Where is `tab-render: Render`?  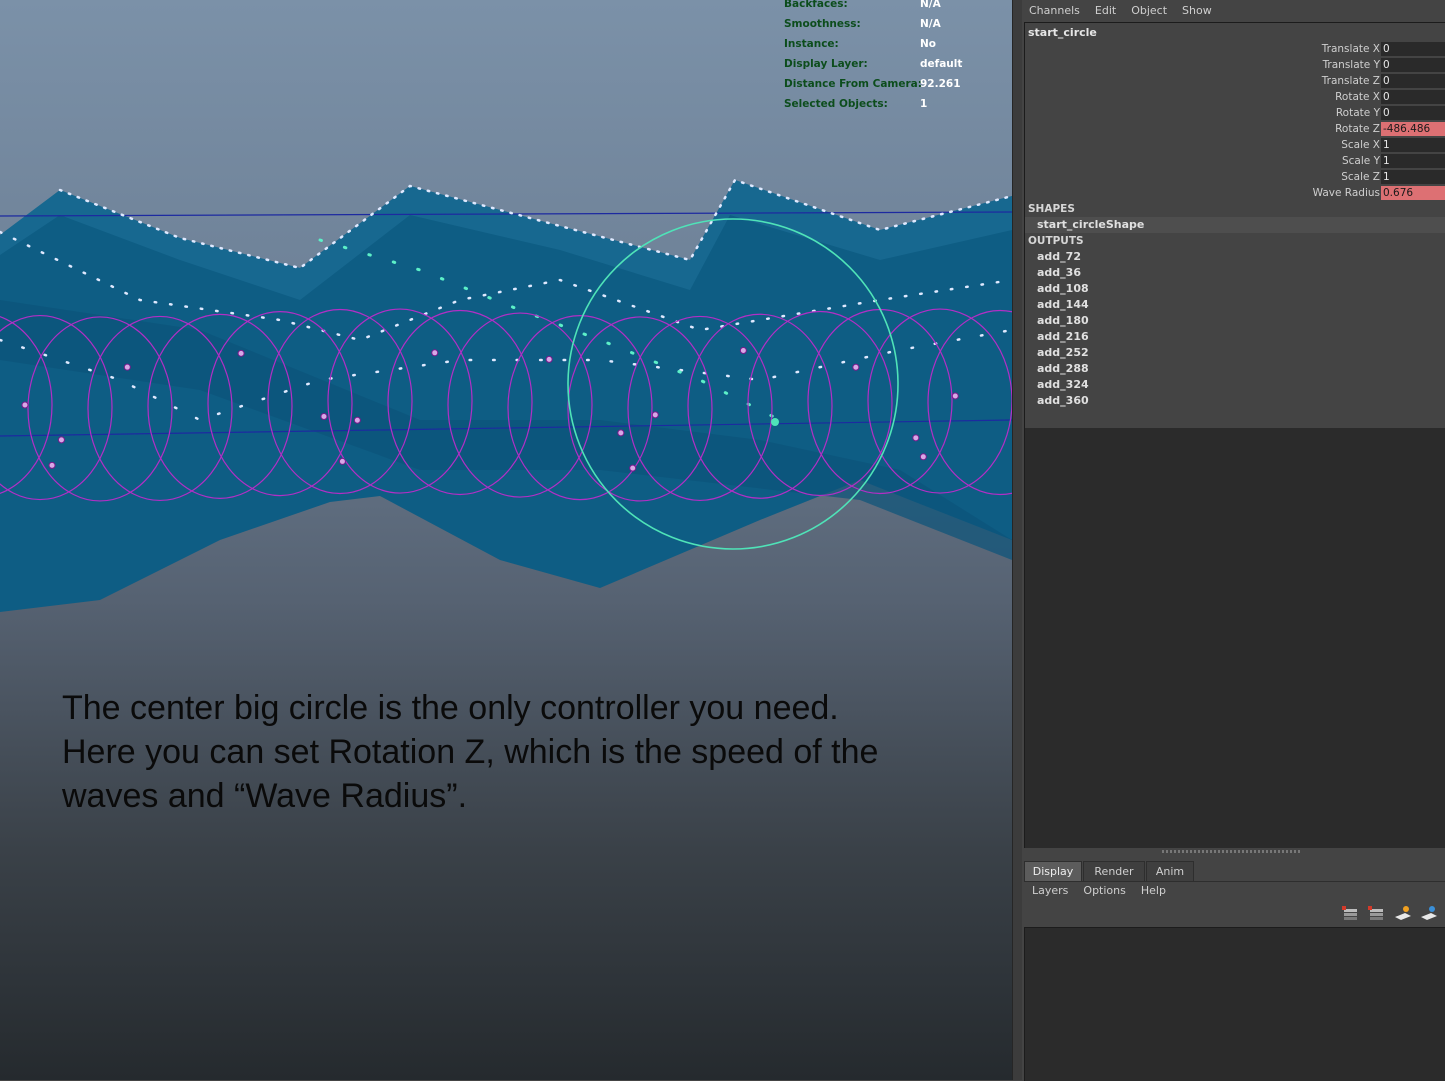
tab-render: Render is located at coordinates (1114, 871).